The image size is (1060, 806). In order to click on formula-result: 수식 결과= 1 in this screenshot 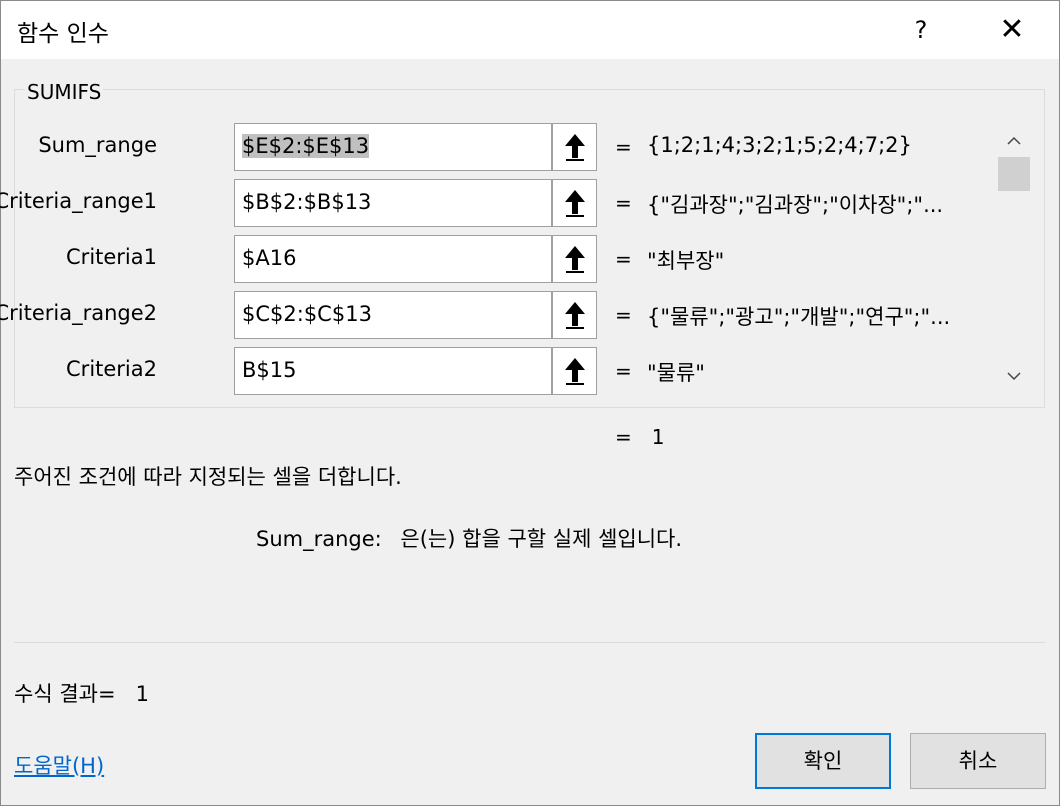, I will do `click(81, 693)`.